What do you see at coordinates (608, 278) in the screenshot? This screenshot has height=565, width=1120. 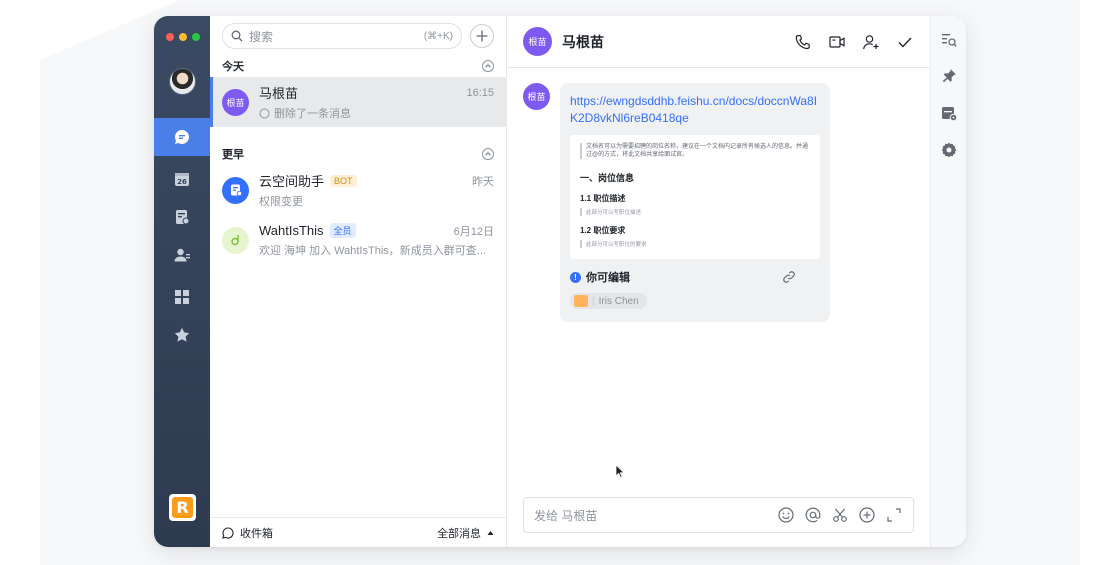 I see `permission-label: 你可编辑` at bounding box center [608, 278].